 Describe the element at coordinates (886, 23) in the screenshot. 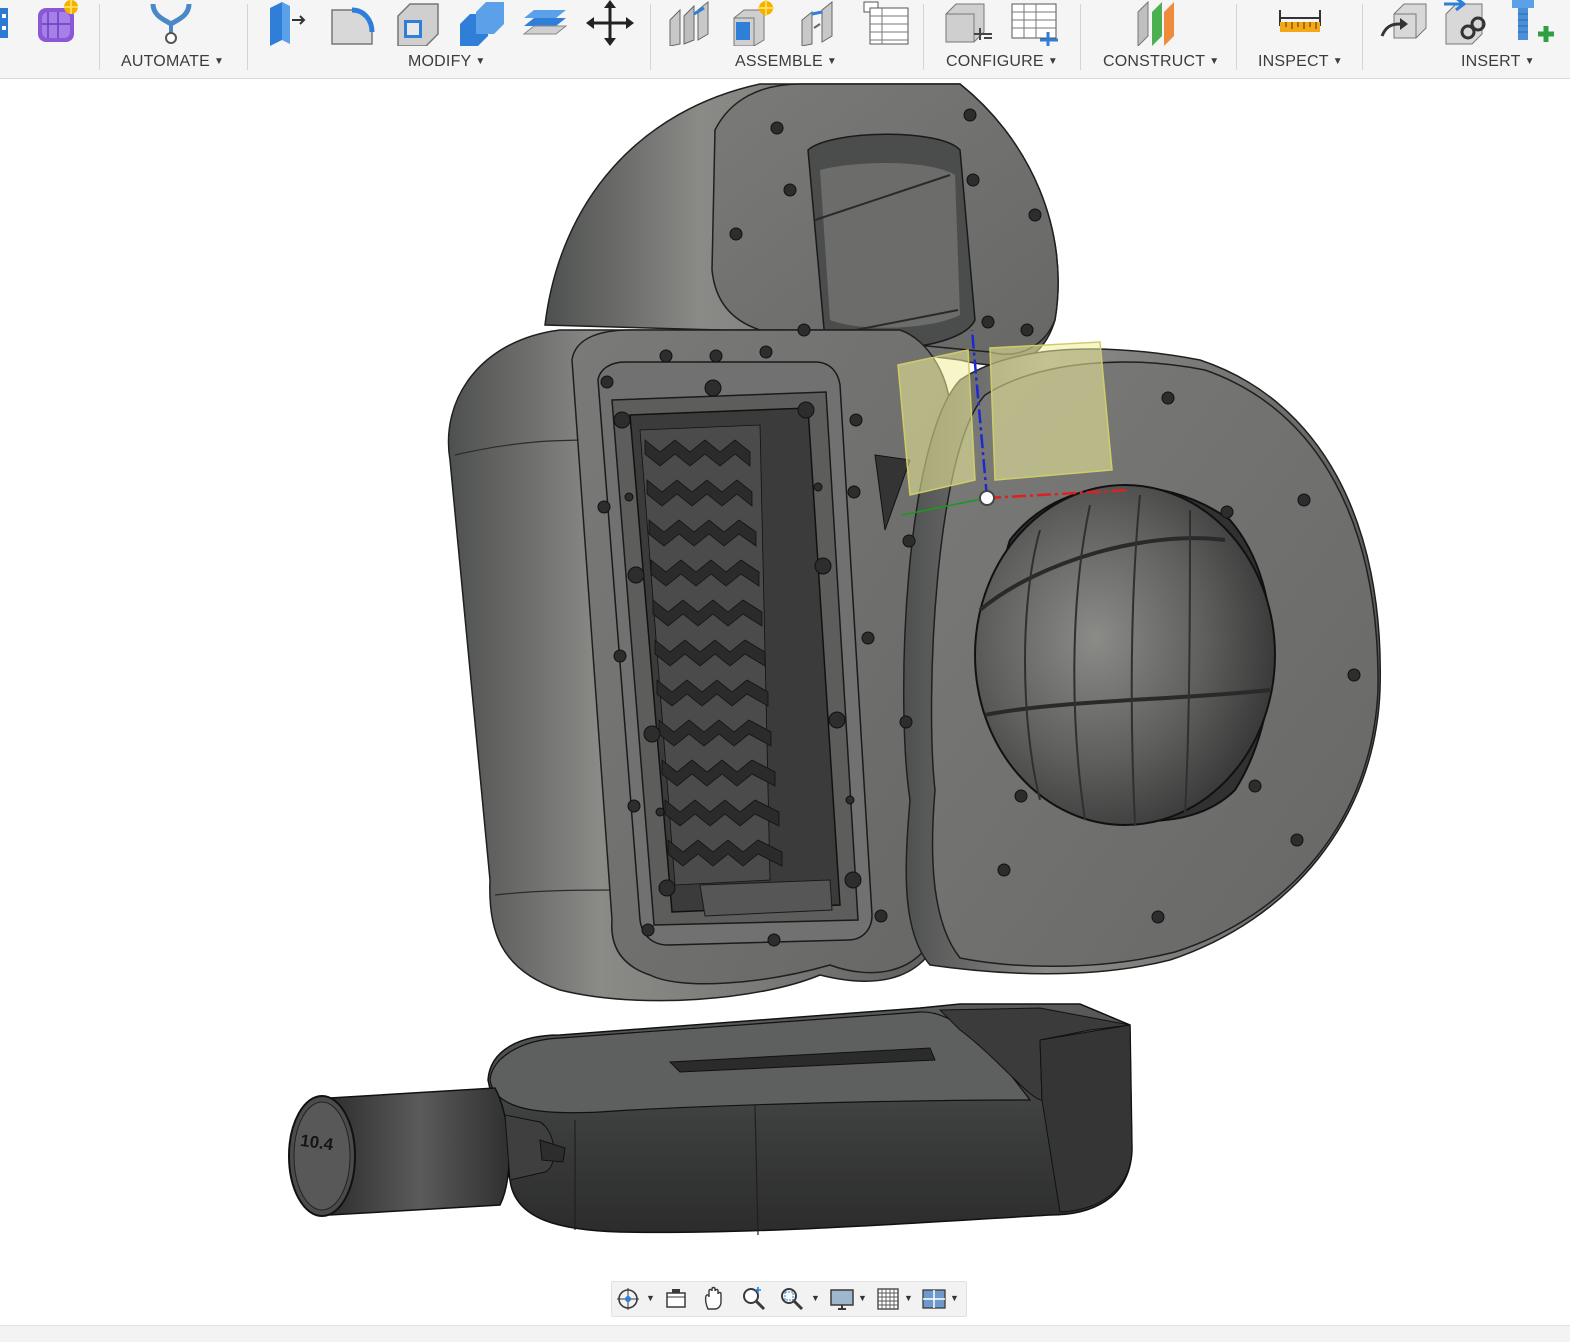

I see `bill-of-materials-icon` at that location.